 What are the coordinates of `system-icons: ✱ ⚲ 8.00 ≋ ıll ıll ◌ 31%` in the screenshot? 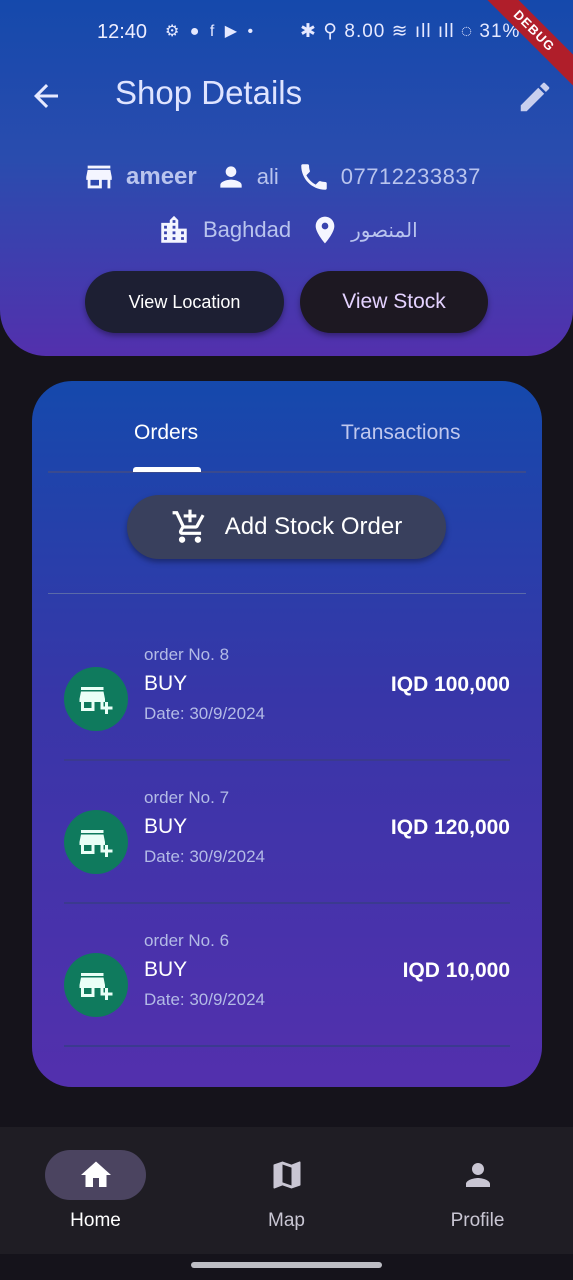 It's located at (410, 31).